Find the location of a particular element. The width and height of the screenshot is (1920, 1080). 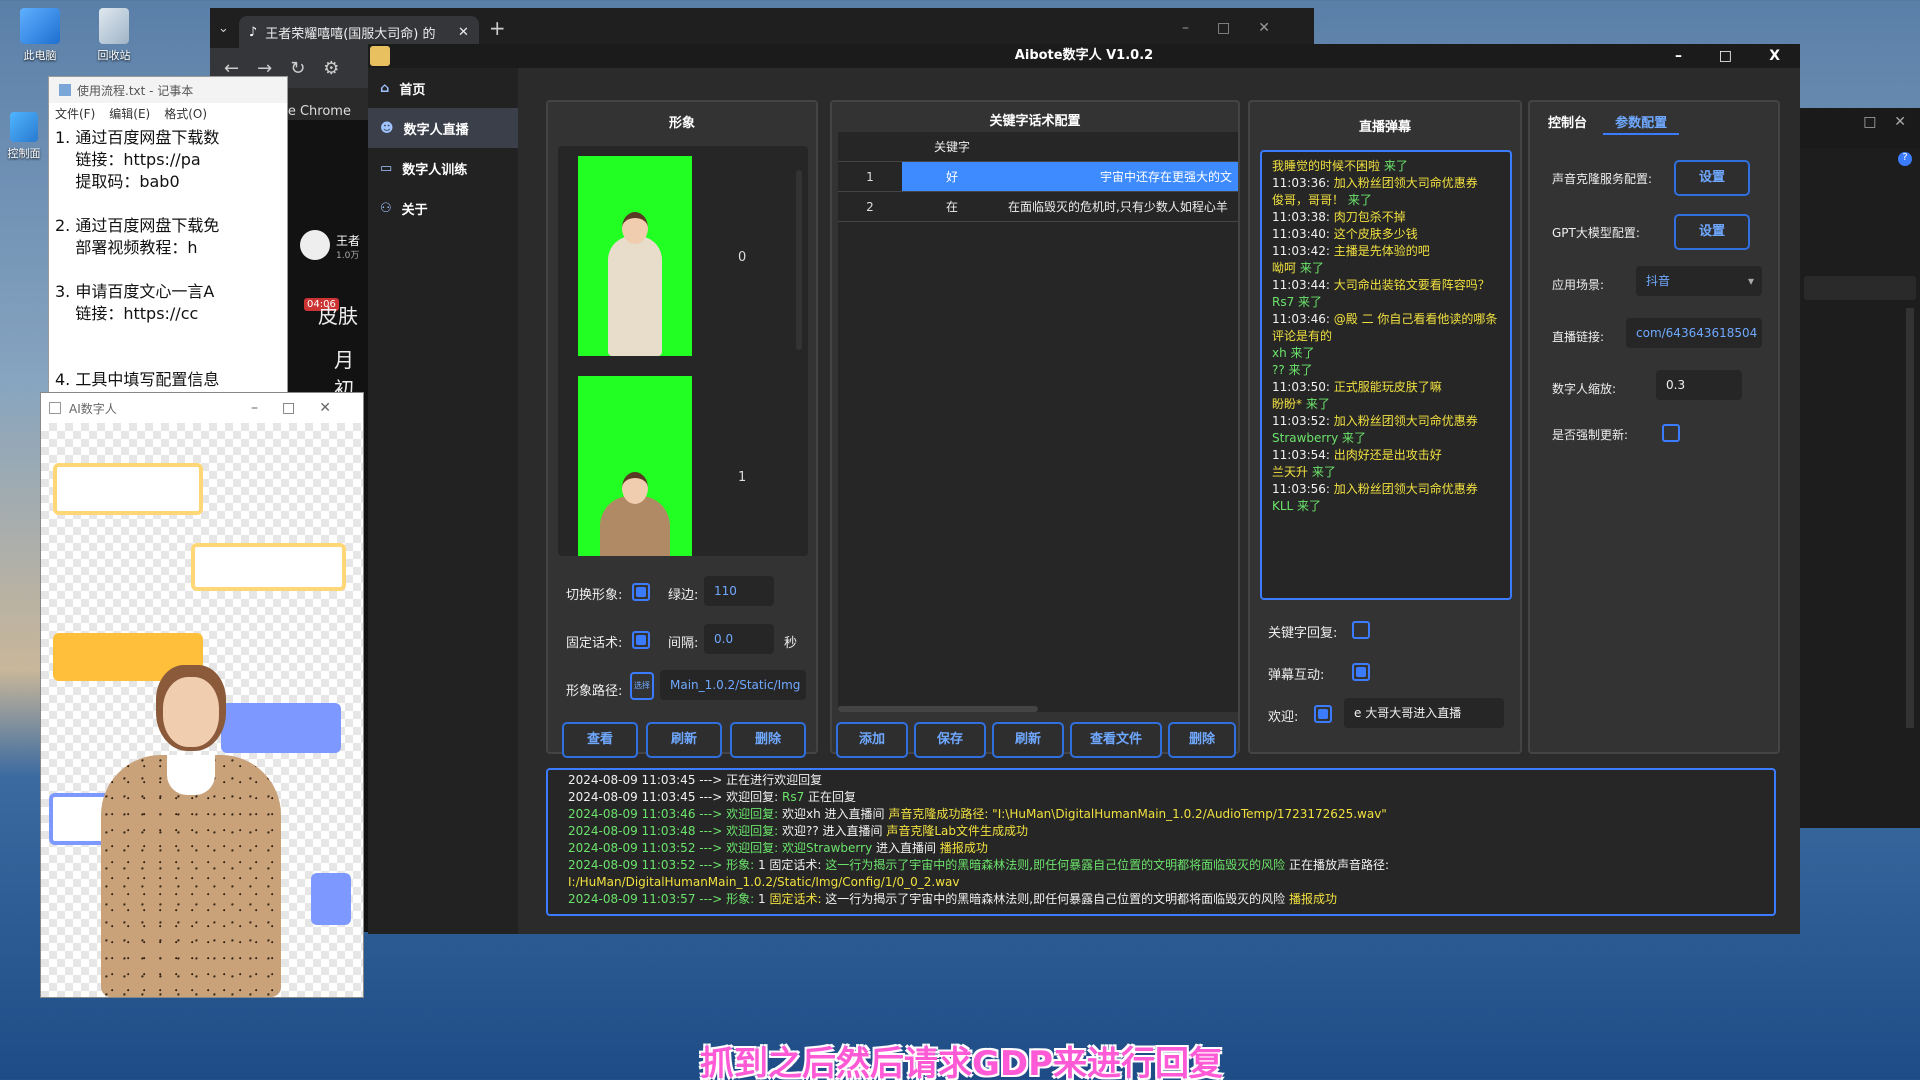

table-cell: 宇宙中还存在更强大的文 is located at coordinates (1120, 177).